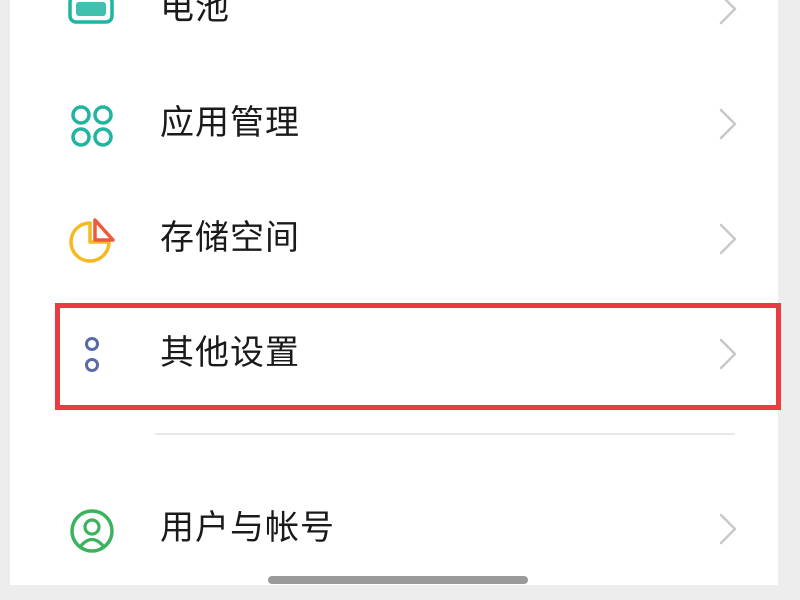 Image resolution: width=800 pixels, height=600 pixels. I want to click on app-management-icon, so click(92, 126).